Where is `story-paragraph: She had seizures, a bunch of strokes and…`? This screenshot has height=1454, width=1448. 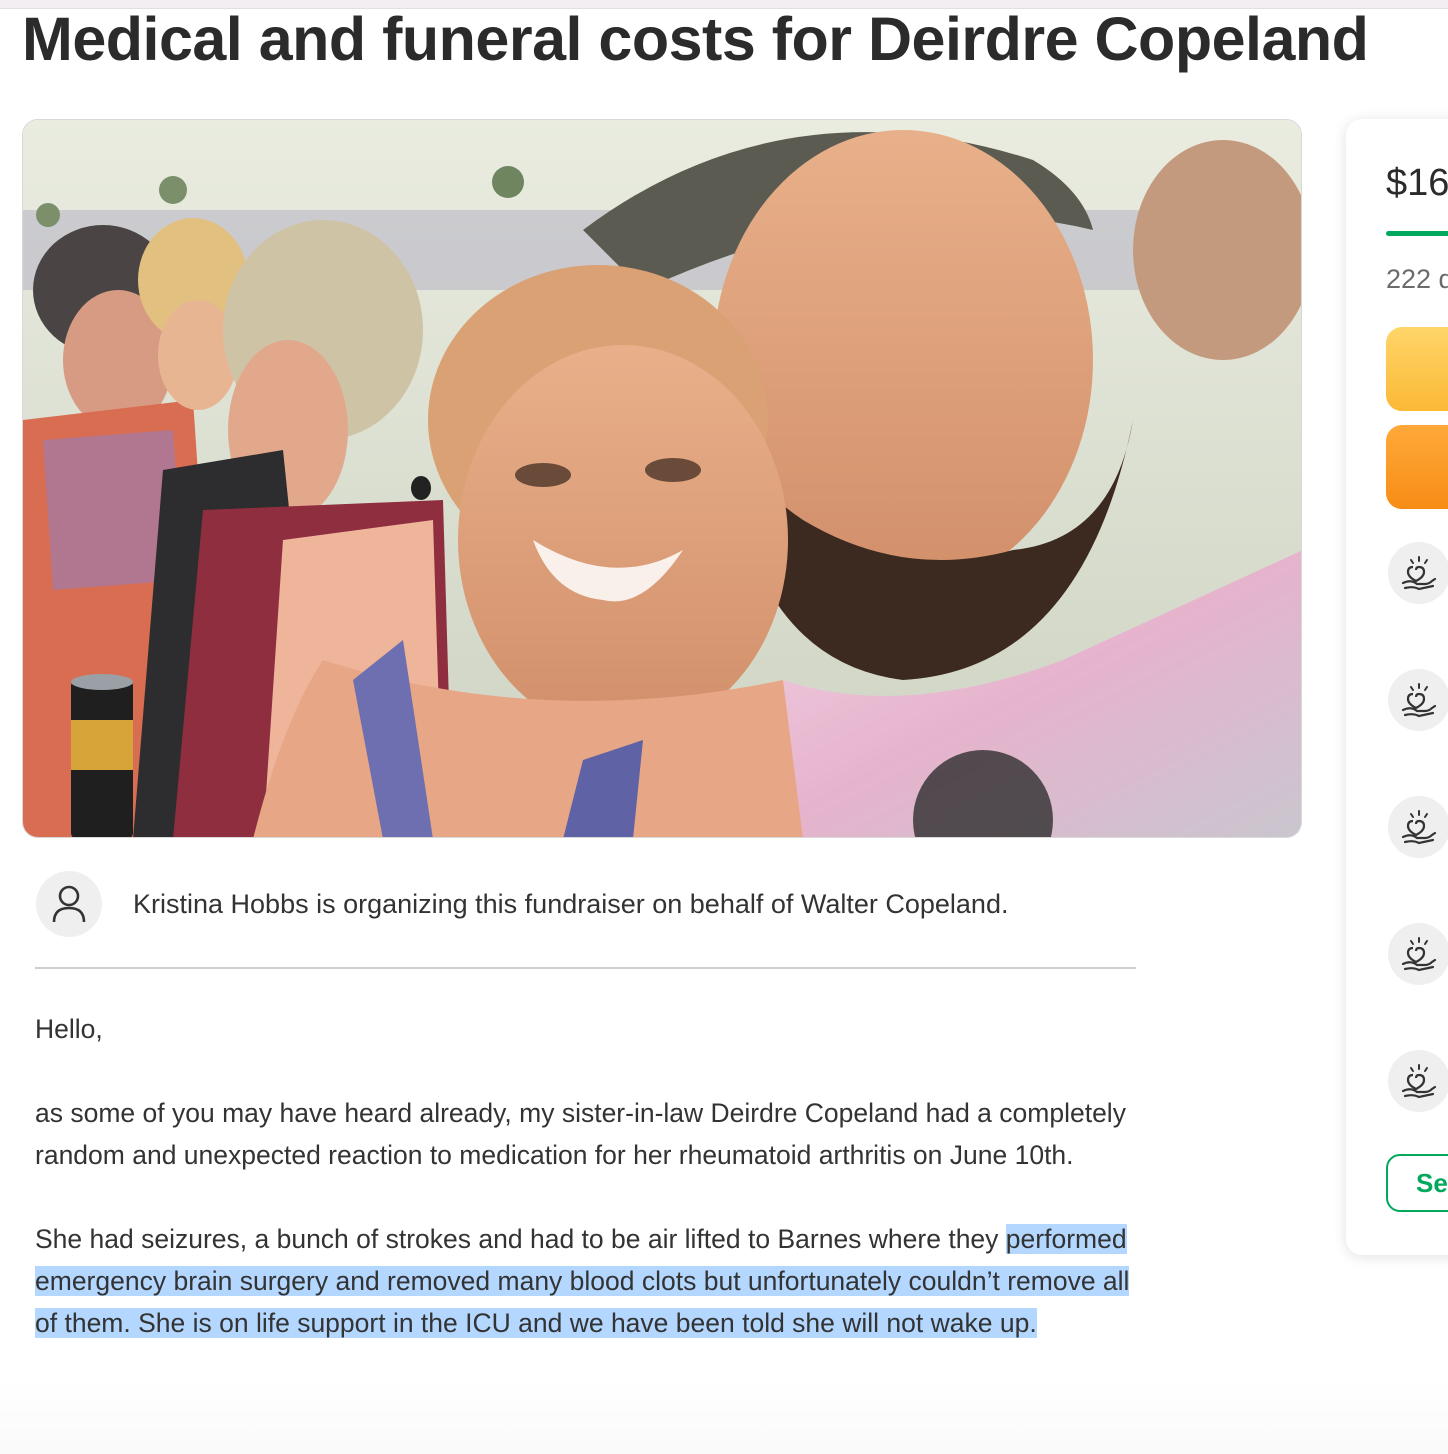
story-paragraph: She had seizures, a bunch of strokes and… is located at coordinates (590, 1281).